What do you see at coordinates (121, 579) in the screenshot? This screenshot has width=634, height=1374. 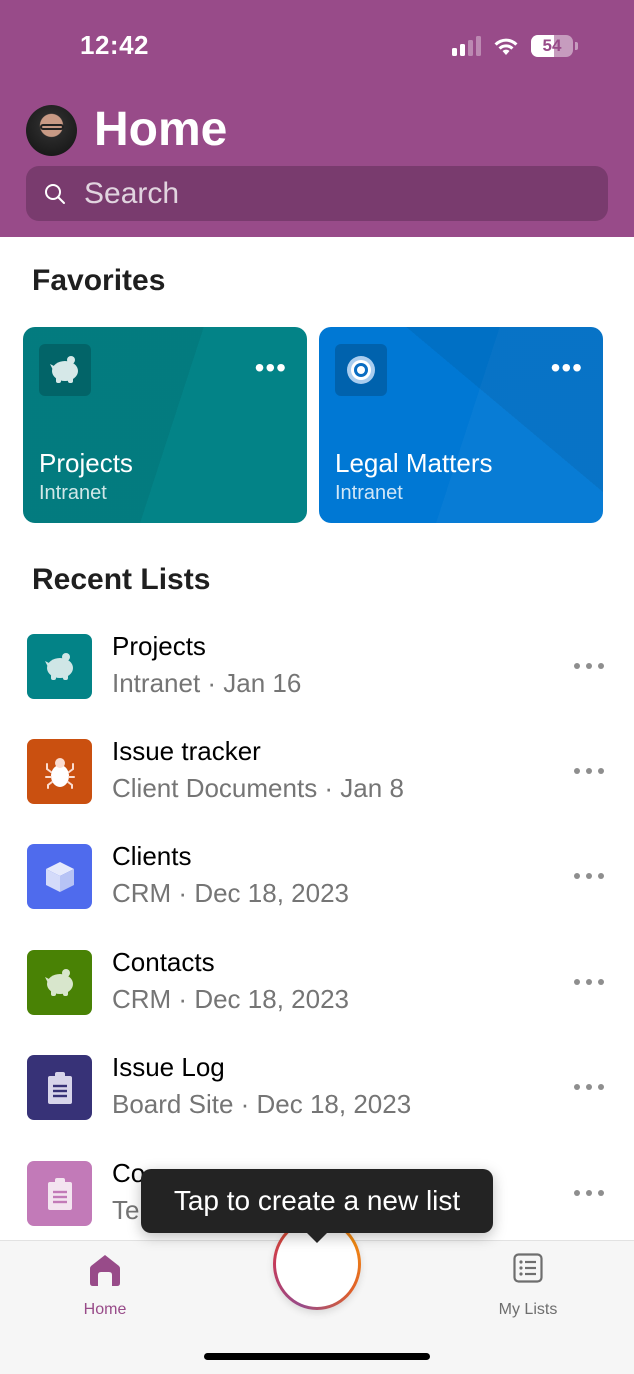 I see `recent-lists-heading: Recent Lists` at bounding box center [121, 579].